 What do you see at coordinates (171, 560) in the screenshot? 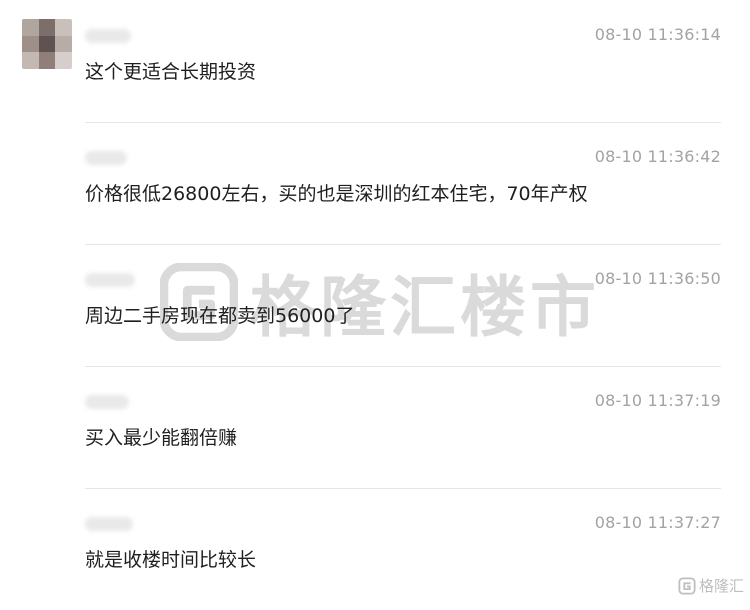
I see `comment-text: 就是收楼时间比较长` at bounding box center [171, 560].